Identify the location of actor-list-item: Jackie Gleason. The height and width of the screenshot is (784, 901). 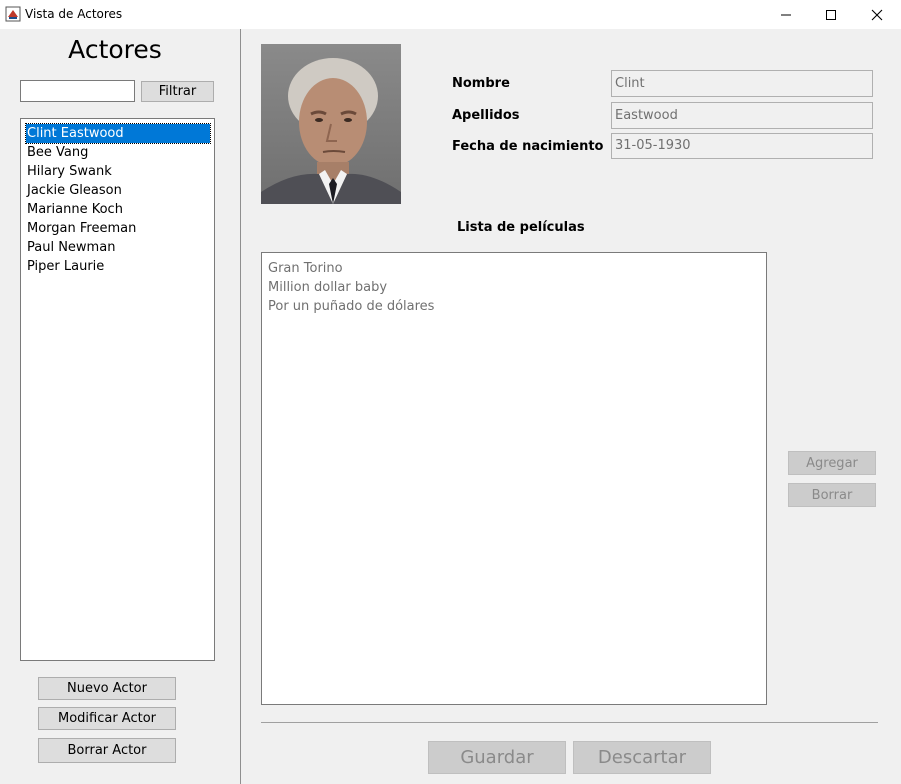
(118, 190).